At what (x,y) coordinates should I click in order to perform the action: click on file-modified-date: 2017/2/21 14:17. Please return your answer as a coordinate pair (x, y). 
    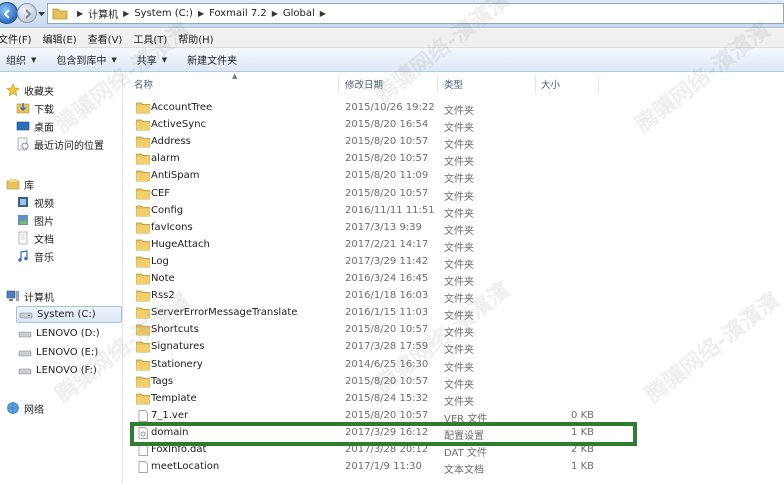
    Looking at the image, I should click on (387, 244).